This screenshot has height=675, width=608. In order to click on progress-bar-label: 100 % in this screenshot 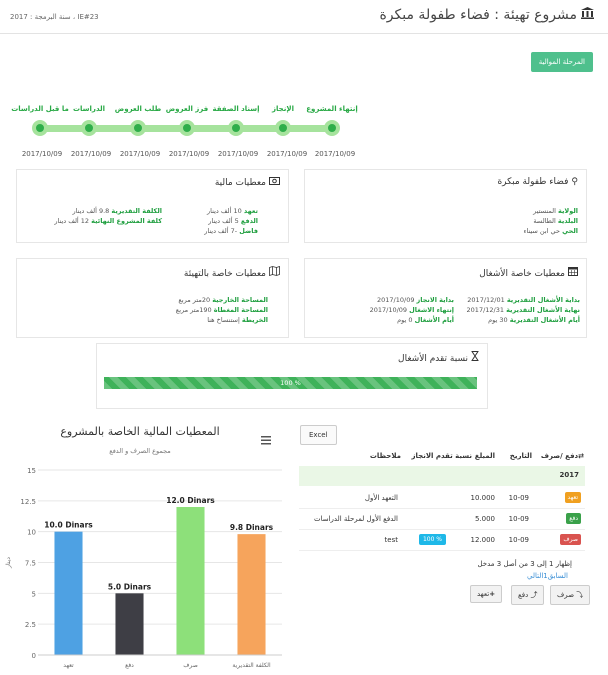, I will do `click(290, 383)`.